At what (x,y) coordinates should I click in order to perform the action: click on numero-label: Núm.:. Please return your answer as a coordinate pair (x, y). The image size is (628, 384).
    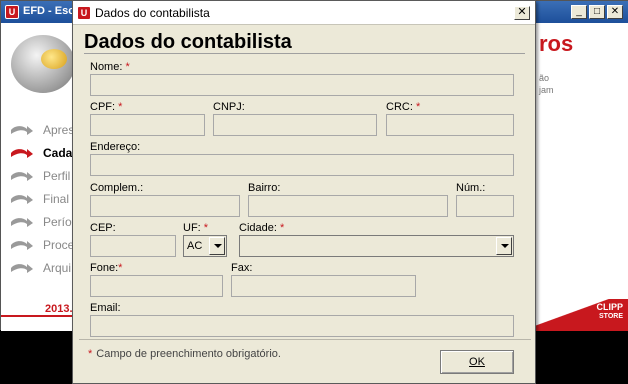
    Looking at the image, I should click on (471, 188).